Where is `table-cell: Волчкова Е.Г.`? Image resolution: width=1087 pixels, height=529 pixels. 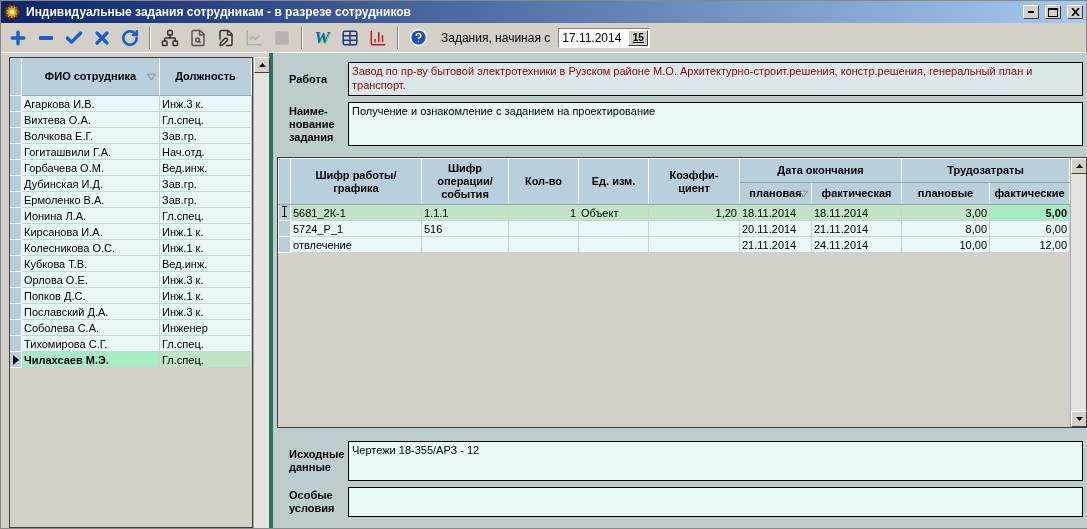 table-cell: Волчкова Е.Г. is located at coordinates (91, 136).